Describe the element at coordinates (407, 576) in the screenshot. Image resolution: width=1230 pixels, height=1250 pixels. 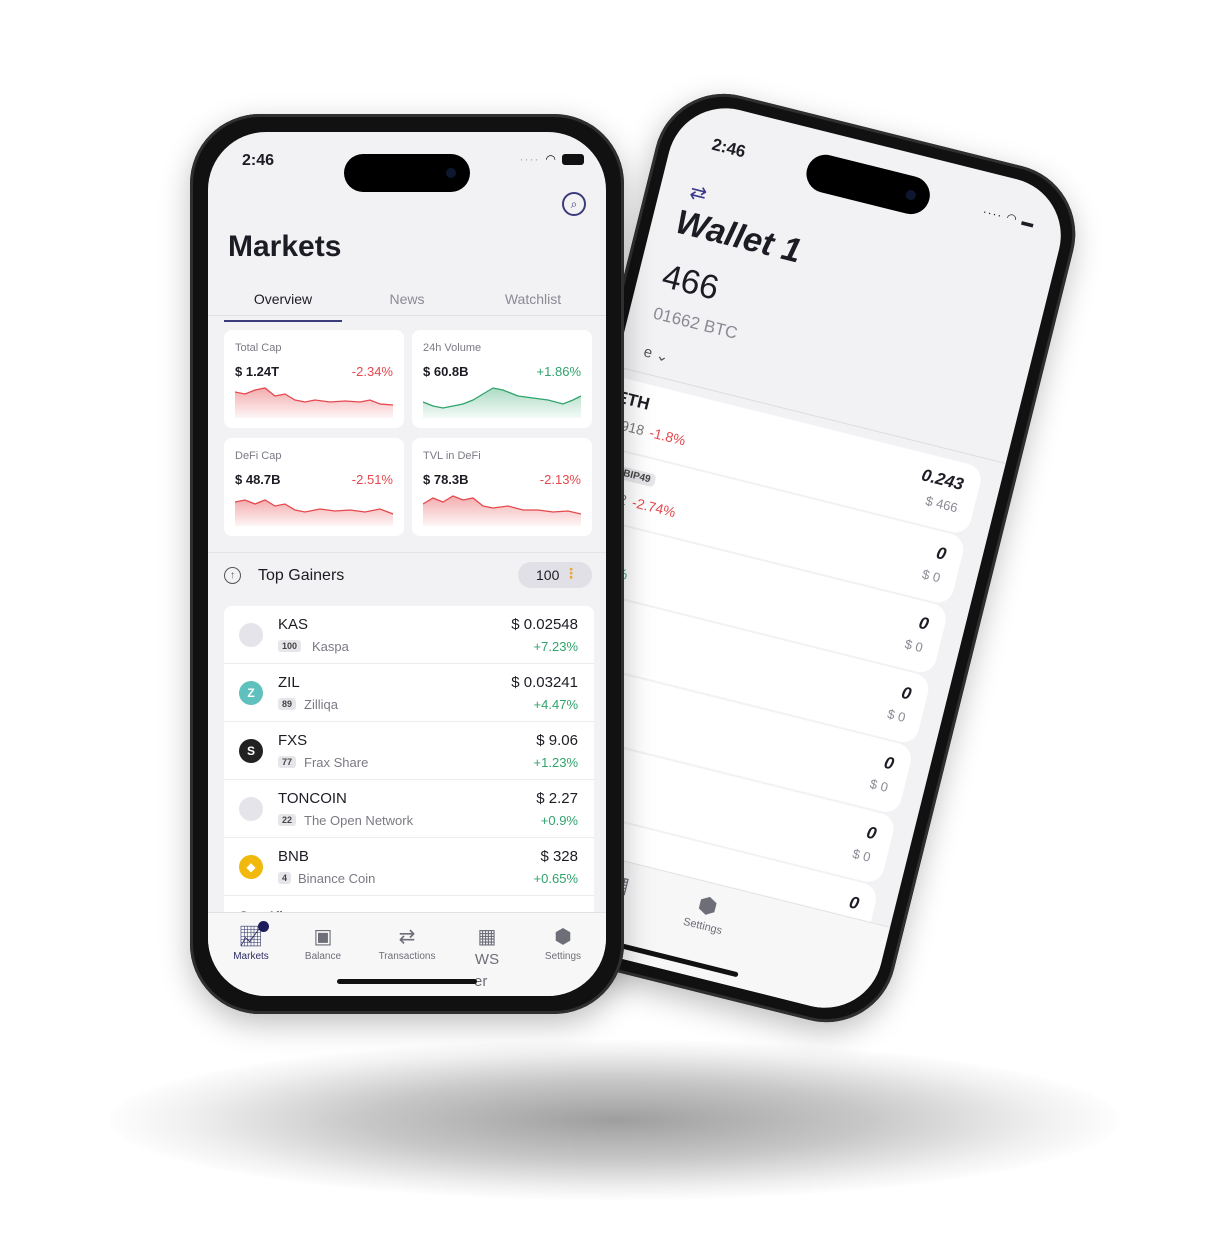
I see `top-gainers-header: ↑ Top Gainers 100 ⋮` at that location.